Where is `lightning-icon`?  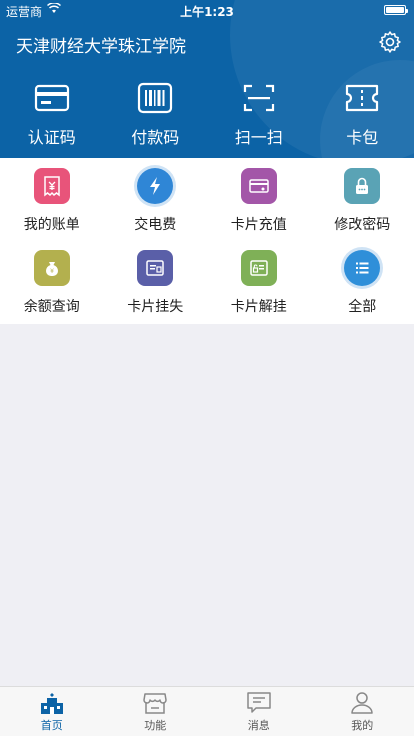 lightning-icon is located at coordinates (155, 186).